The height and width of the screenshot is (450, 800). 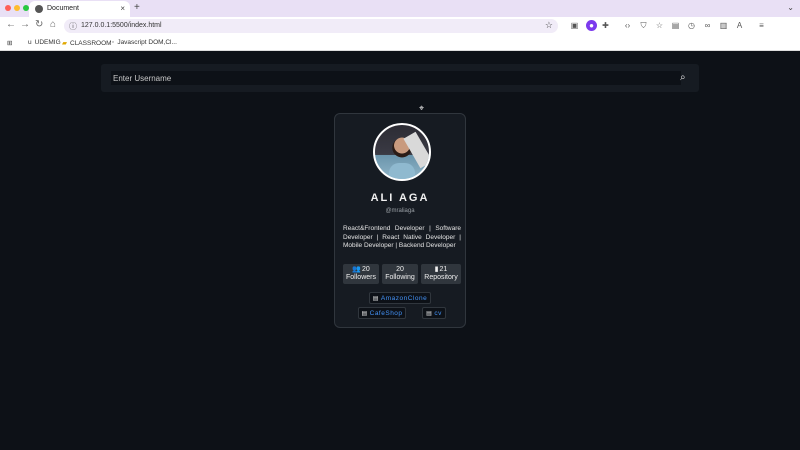 I want to click on profile-avatar-image, so click(x=402, y=152).